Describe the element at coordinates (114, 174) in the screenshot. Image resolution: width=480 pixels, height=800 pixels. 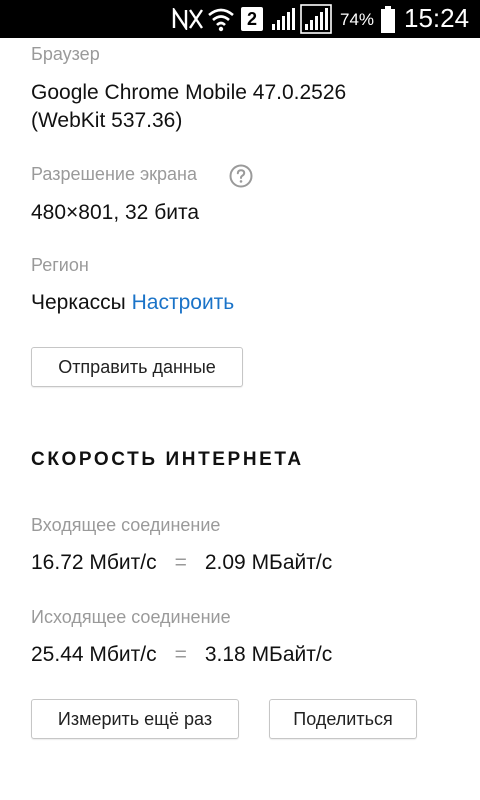
I see `resolution-label: Разрешение экрана` at that location.